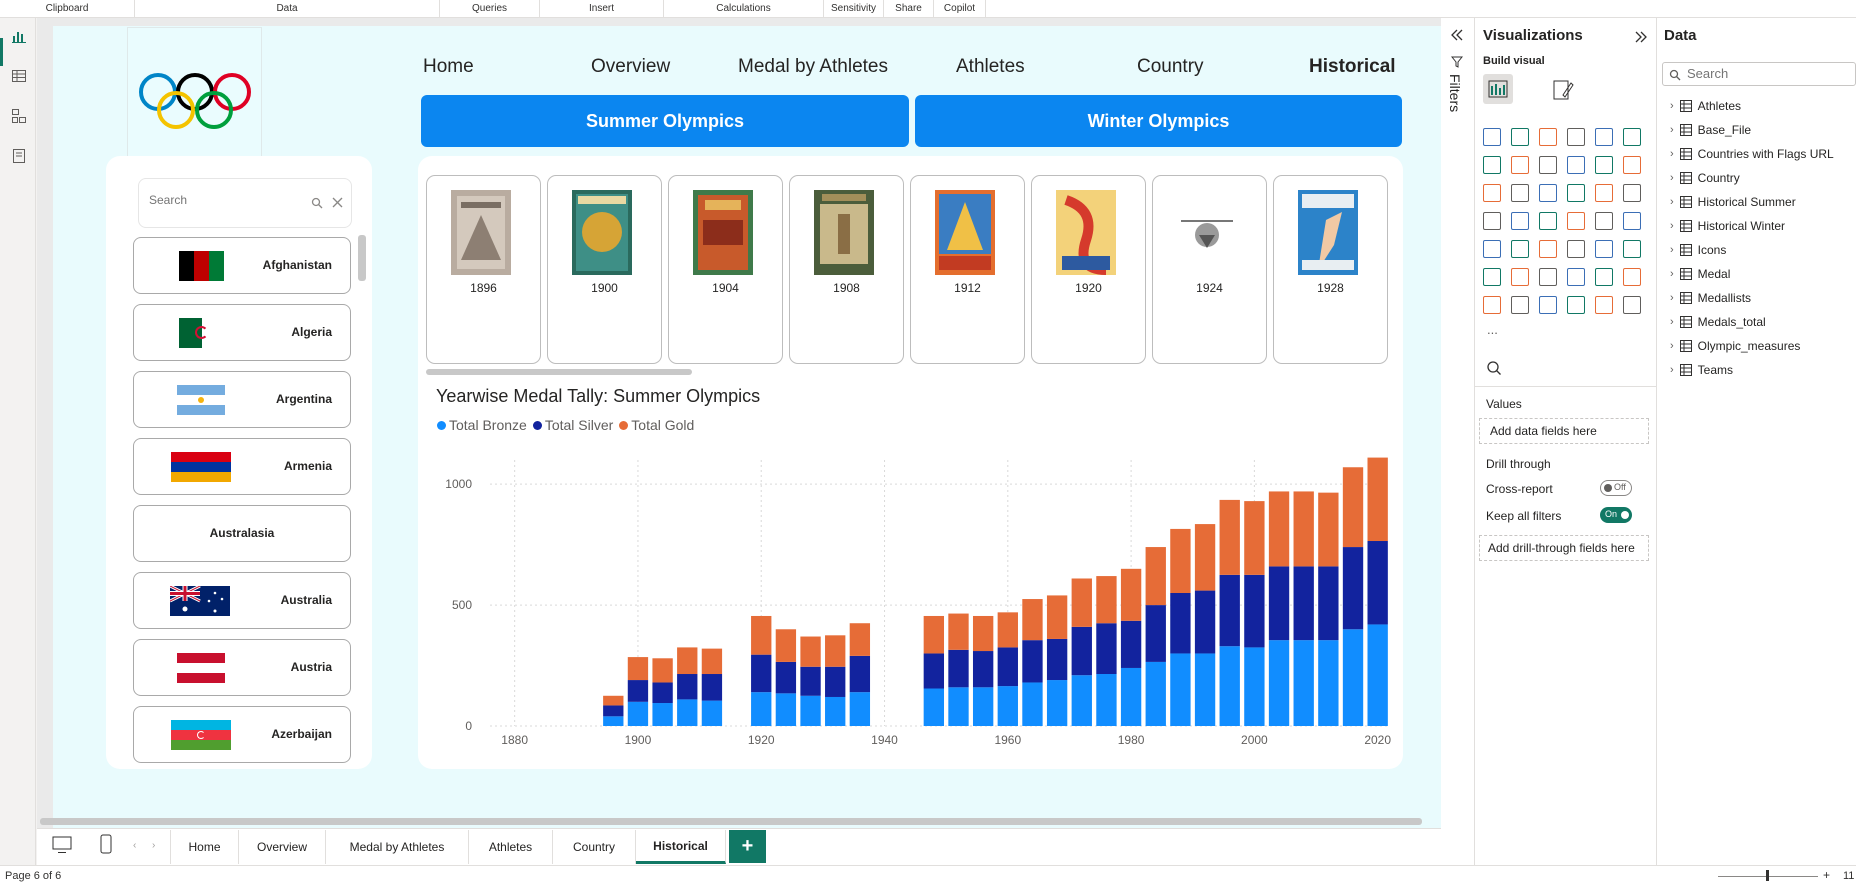 This screenshot has width=1856, height=885. I want to click on zoom-slider-thumb, so click(1767, 875).